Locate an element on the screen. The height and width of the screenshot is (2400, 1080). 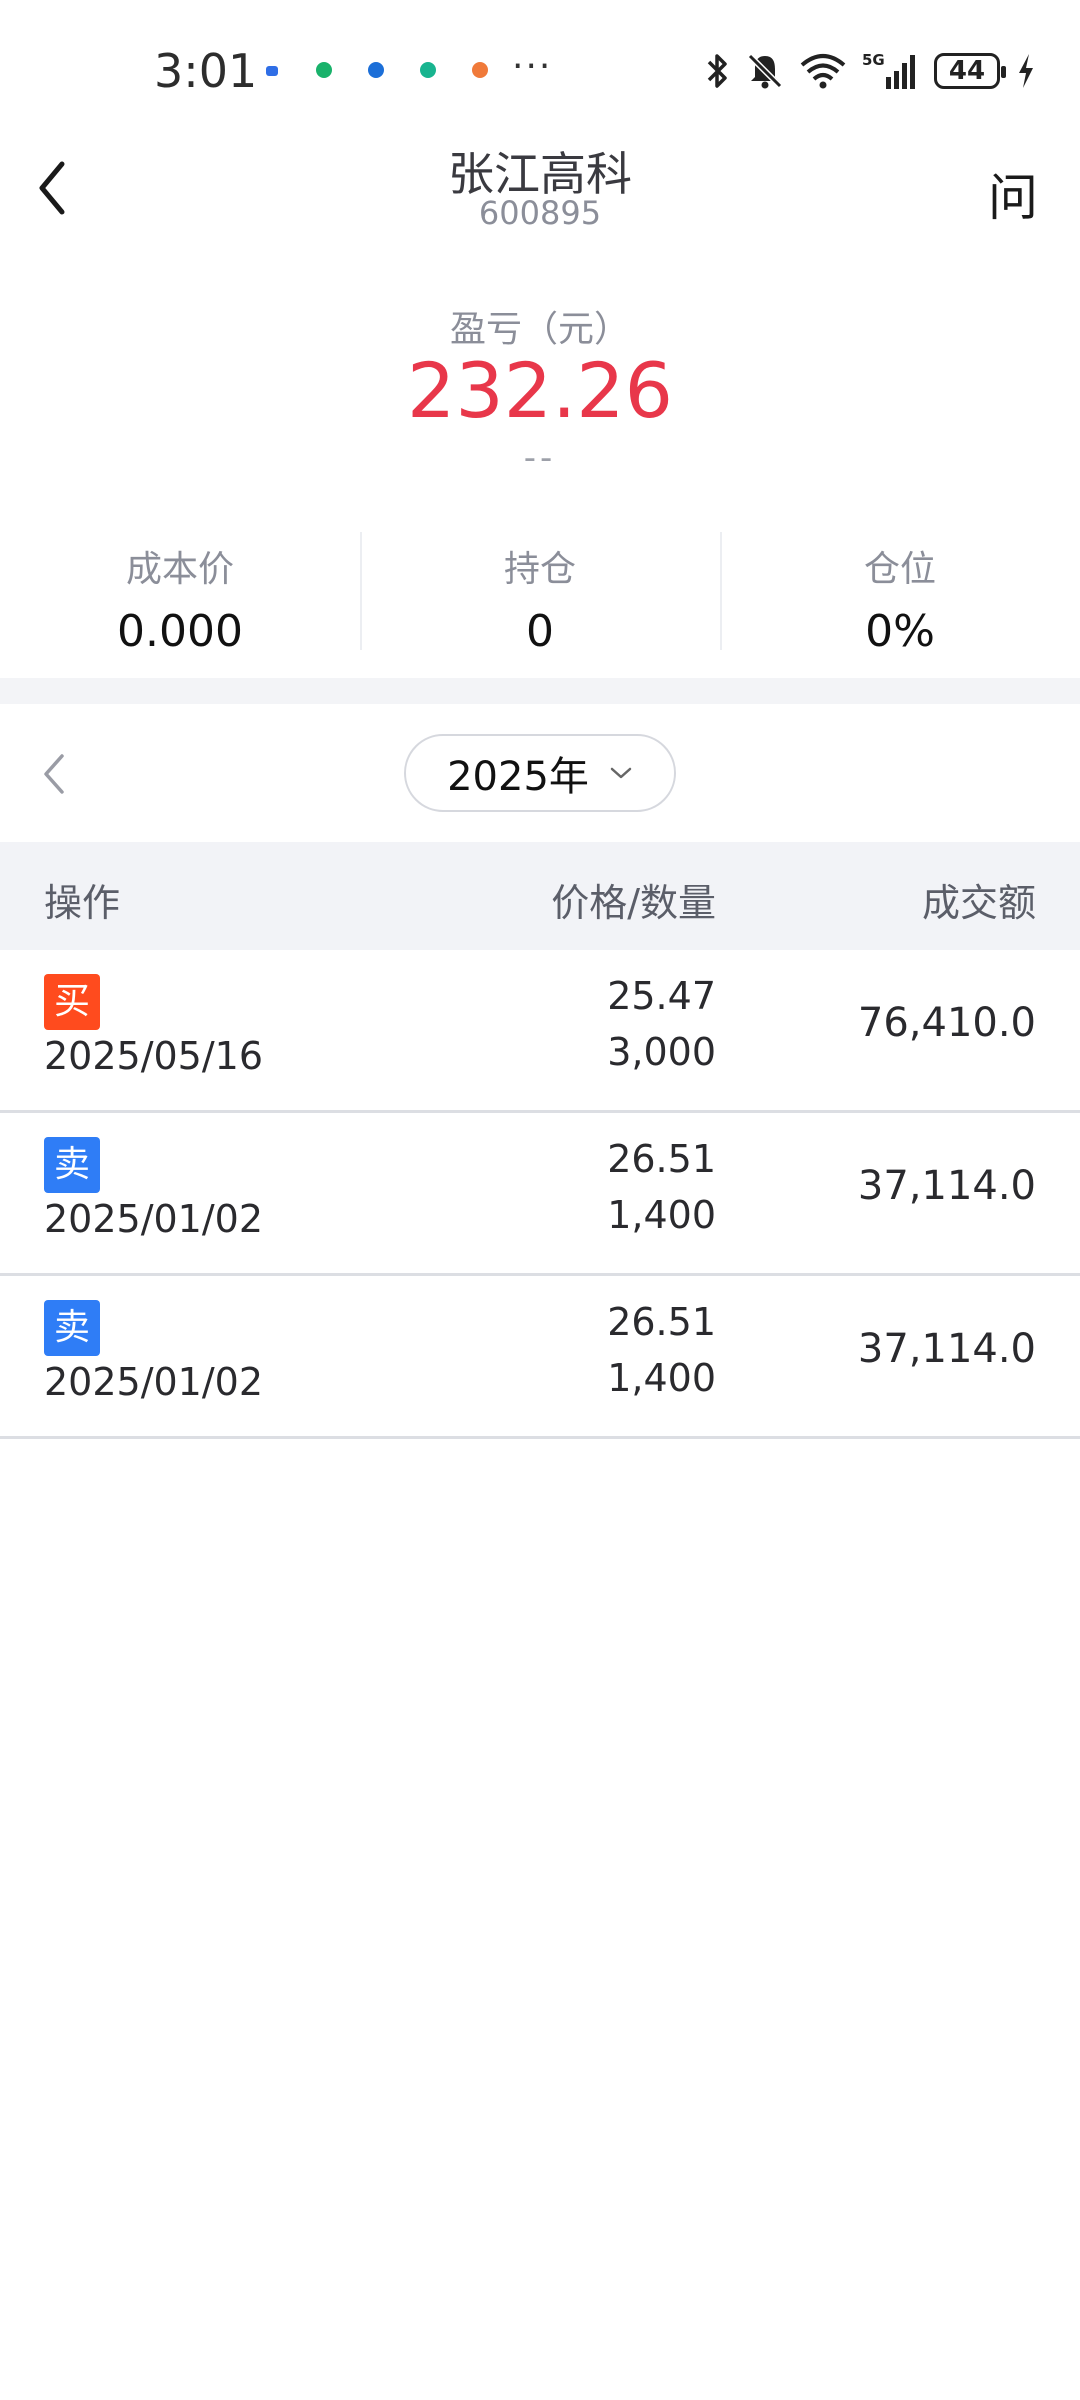
trade-quantity: 3,000 is located at coordinates (661, 1052).